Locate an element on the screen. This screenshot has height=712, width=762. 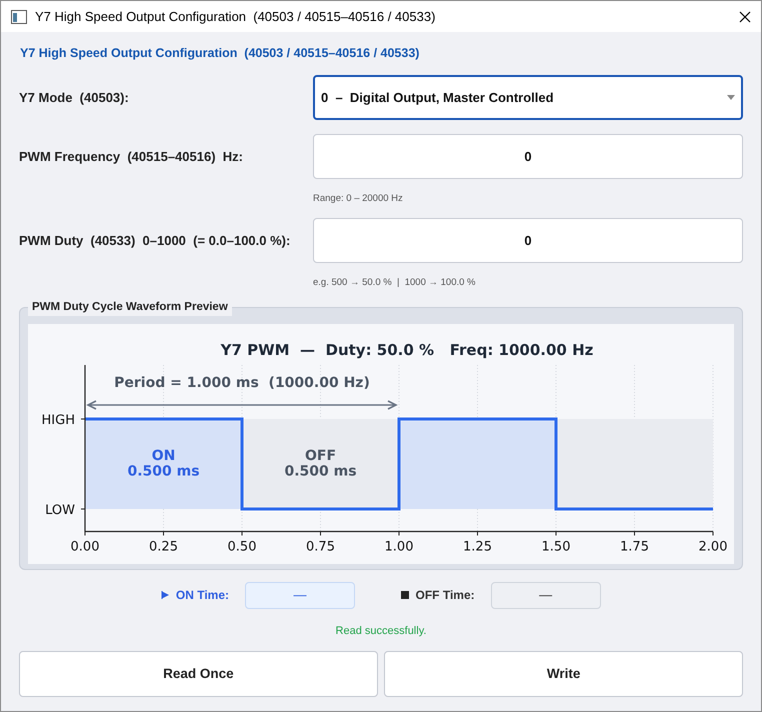
field-label: Y7 Mode (40503): is located at coordinates (74, 97).